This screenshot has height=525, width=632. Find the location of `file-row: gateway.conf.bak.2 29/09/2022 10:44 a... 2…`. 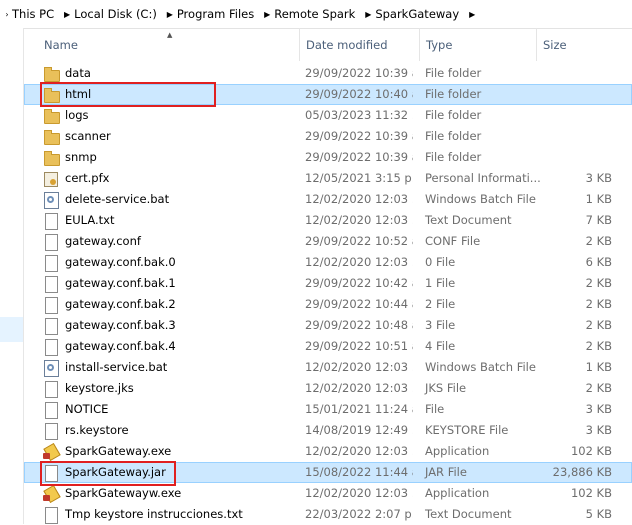

file-row: gateway.conf.bak.2 29/09/2022 10:44 a... 2… is located at coordinates (328, 304).